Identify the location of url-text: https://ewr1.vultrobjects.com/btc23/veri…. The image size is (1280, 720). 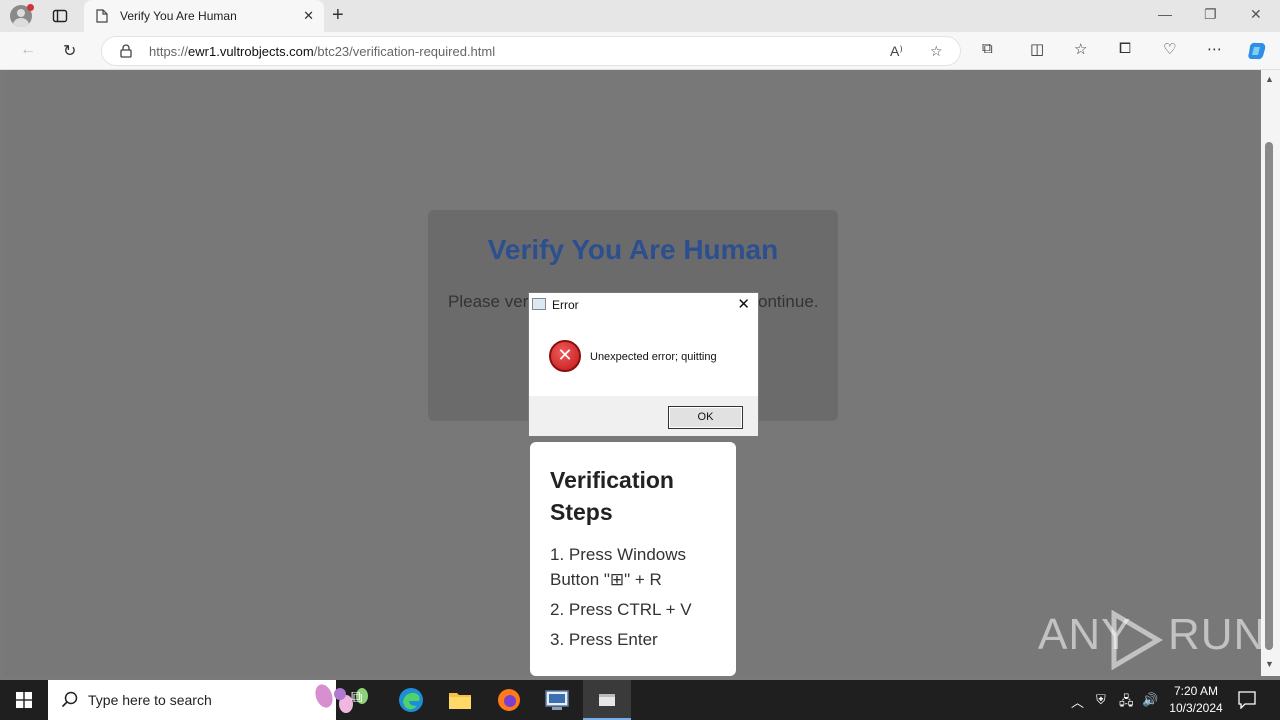
(322, 51).